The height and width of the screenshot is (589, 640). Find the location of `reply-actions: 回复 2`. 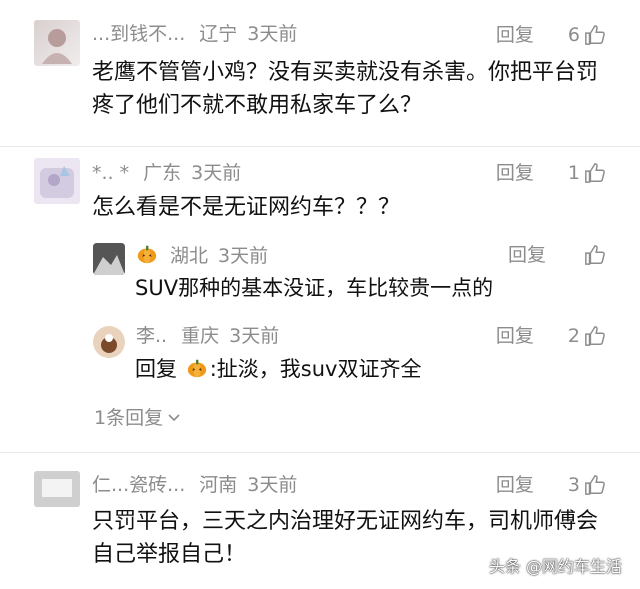

reply-actions: 回复 2 is located at coordinates (551, 336).